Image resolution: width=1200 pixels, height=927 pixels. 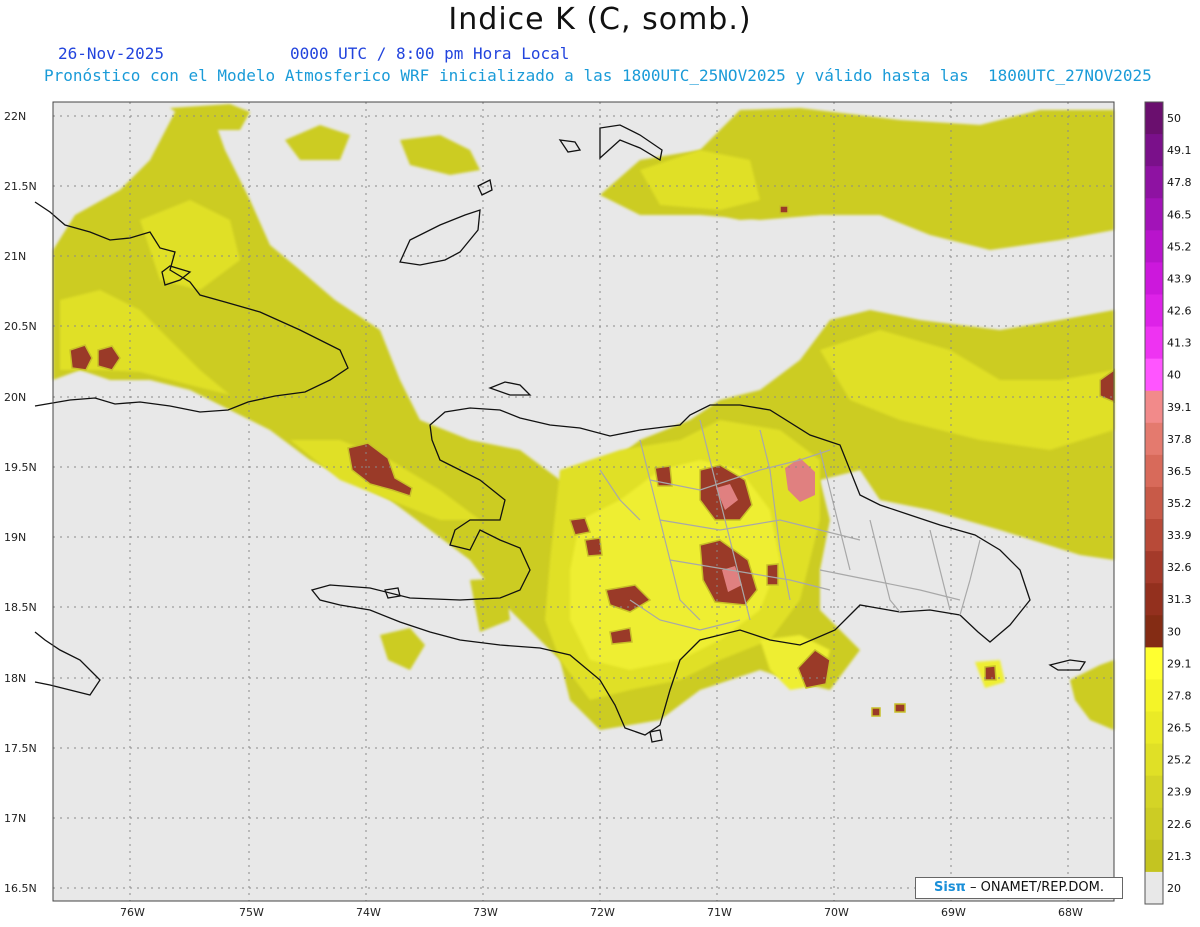 What do you see at coordinates (1179, 214) in the screenshot?
I see `colorbar-label: 46.5` at bounding box center [1179, 214].